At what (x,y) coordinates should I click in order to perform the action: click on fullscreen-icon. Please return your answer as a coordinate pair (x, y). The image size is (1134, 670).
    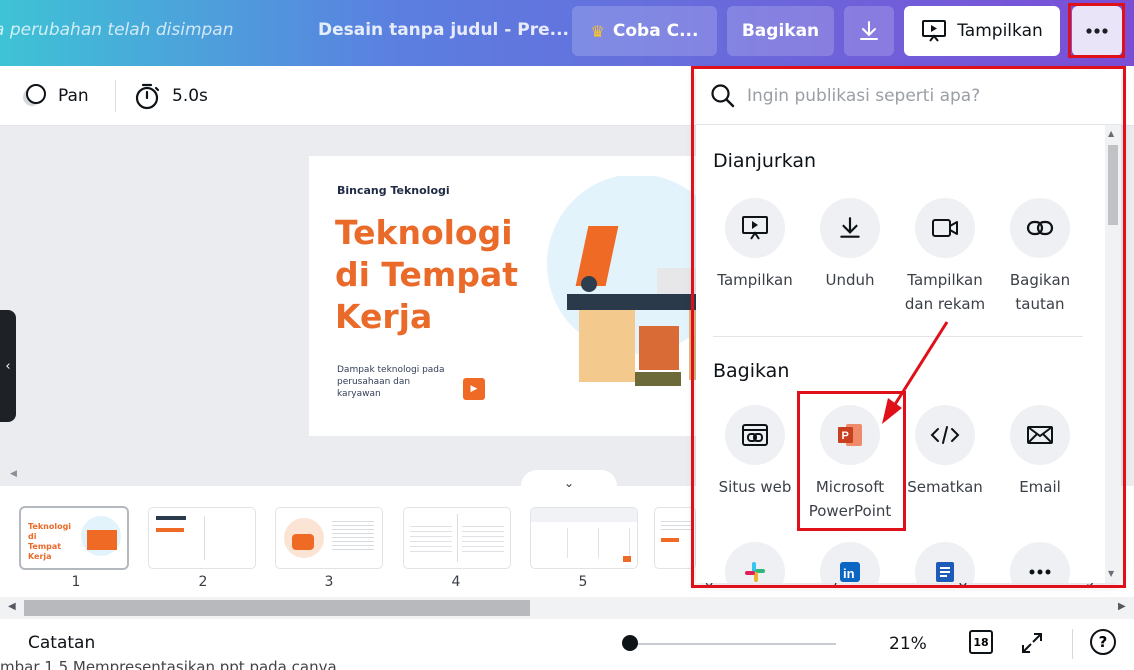
    Looking at the image, I should click on (1032, 643).